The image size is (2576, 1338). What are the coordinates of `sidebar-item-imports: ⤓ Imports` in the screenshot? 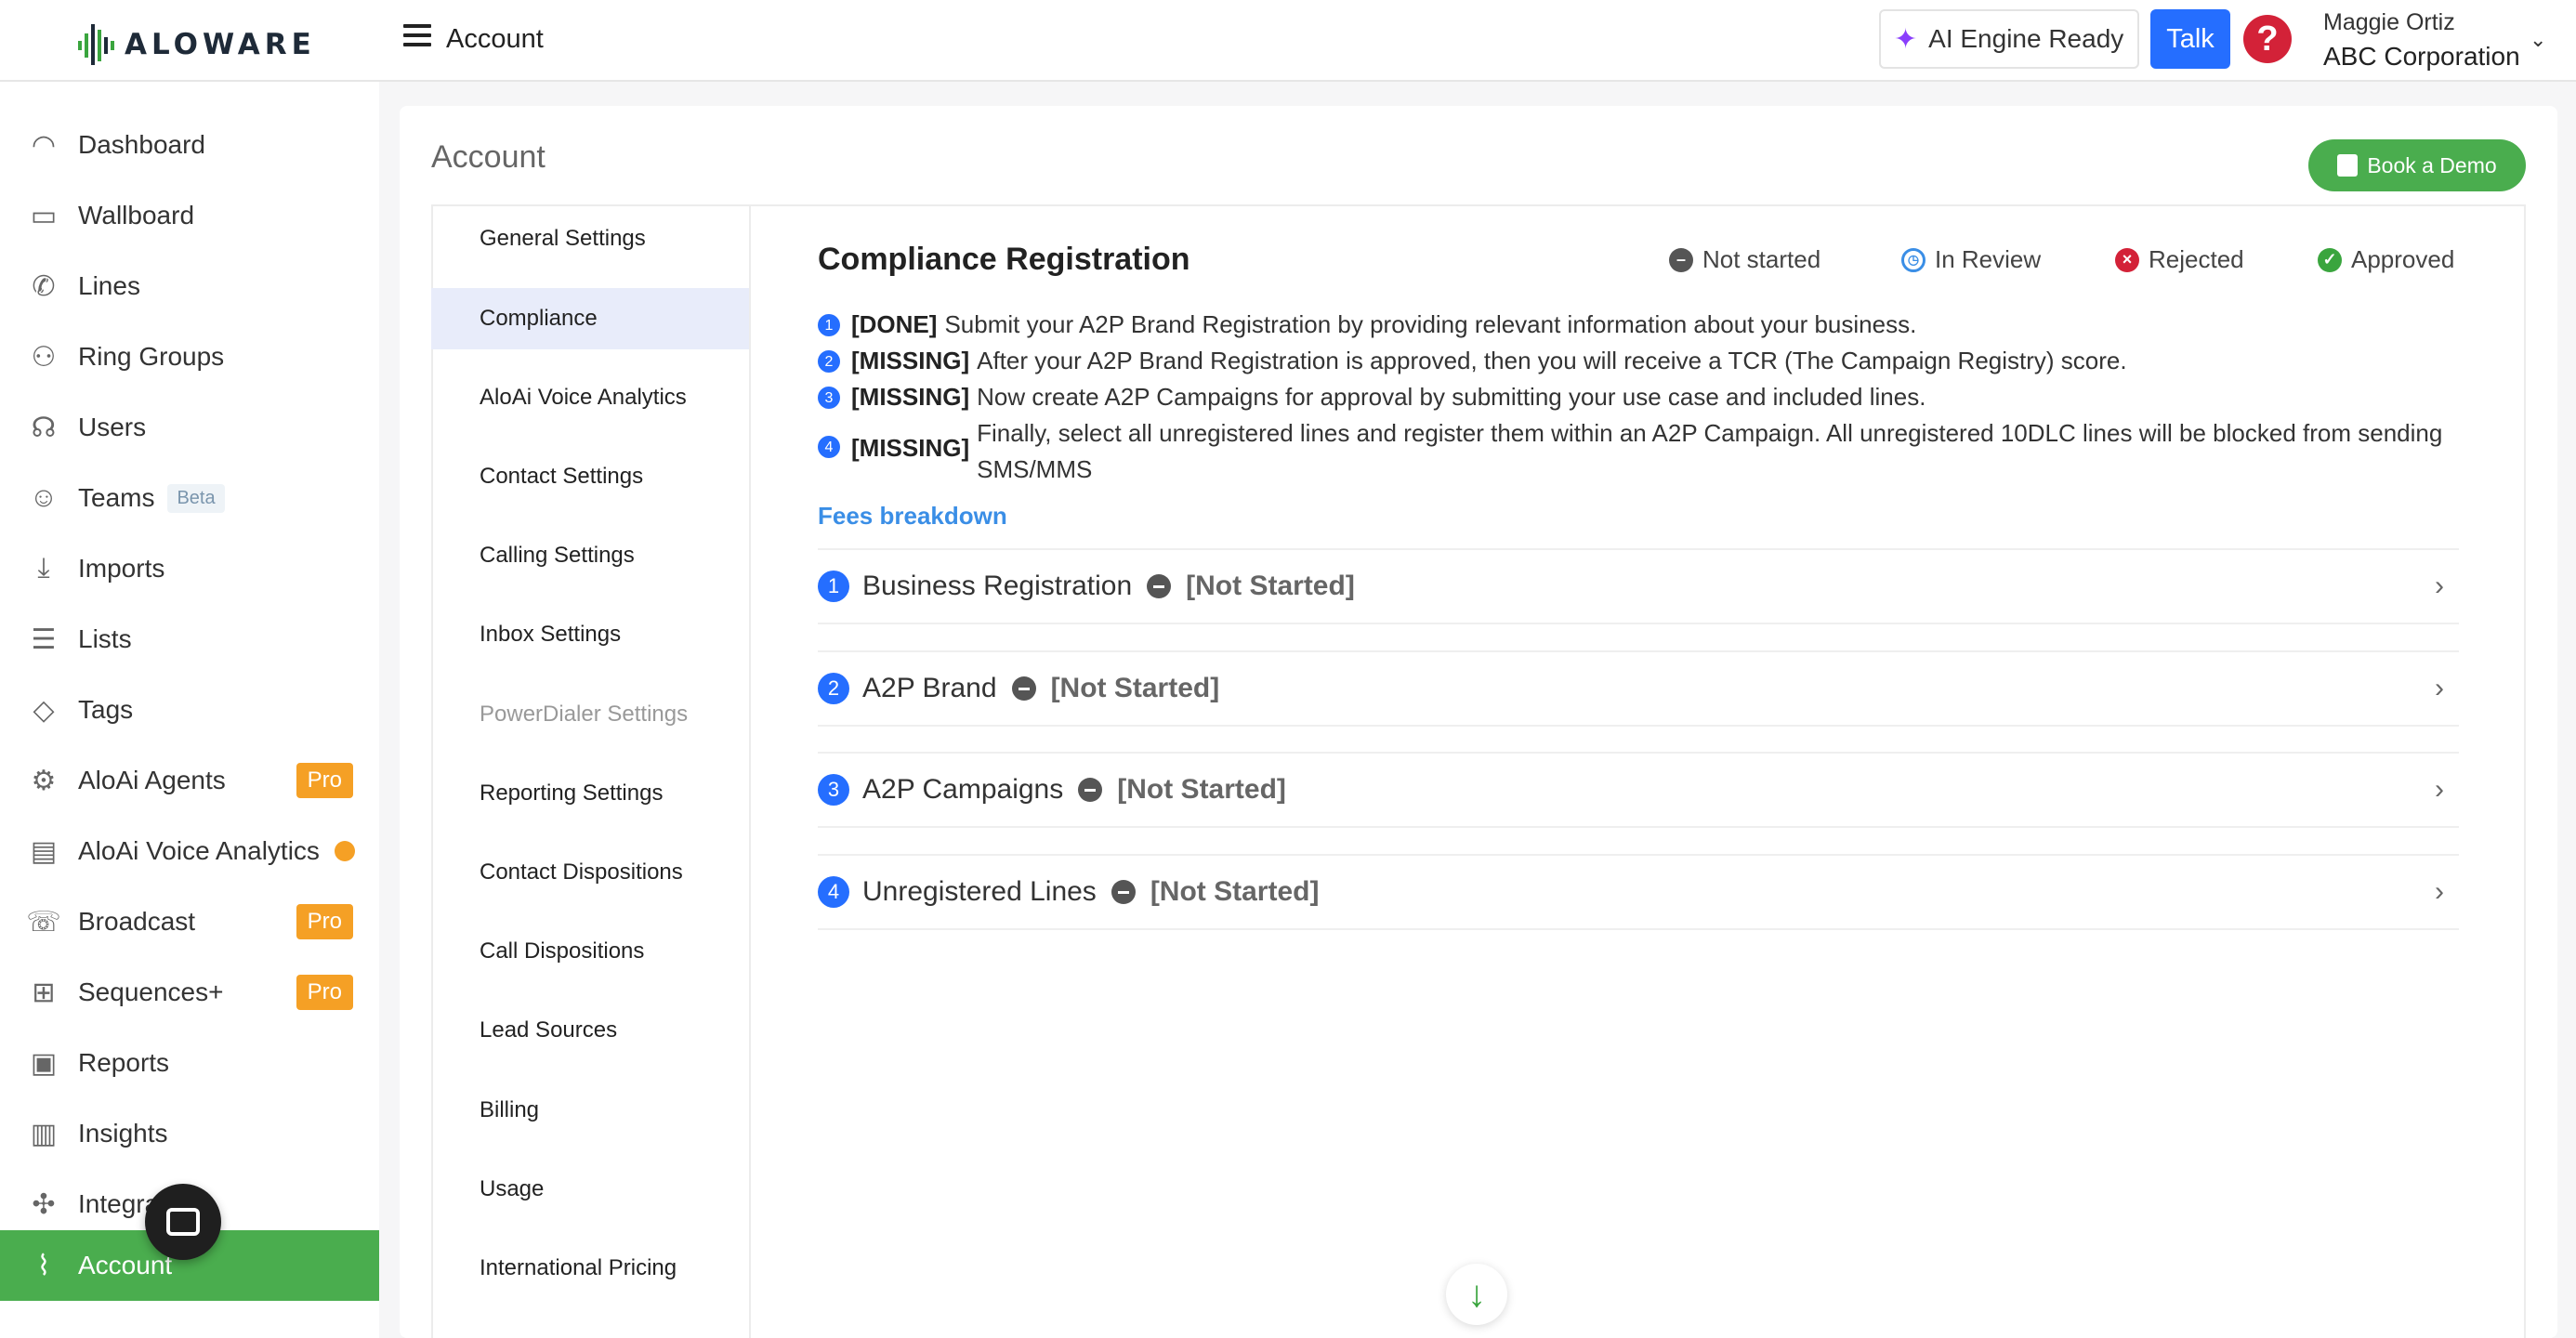 It's located at (189, 568).